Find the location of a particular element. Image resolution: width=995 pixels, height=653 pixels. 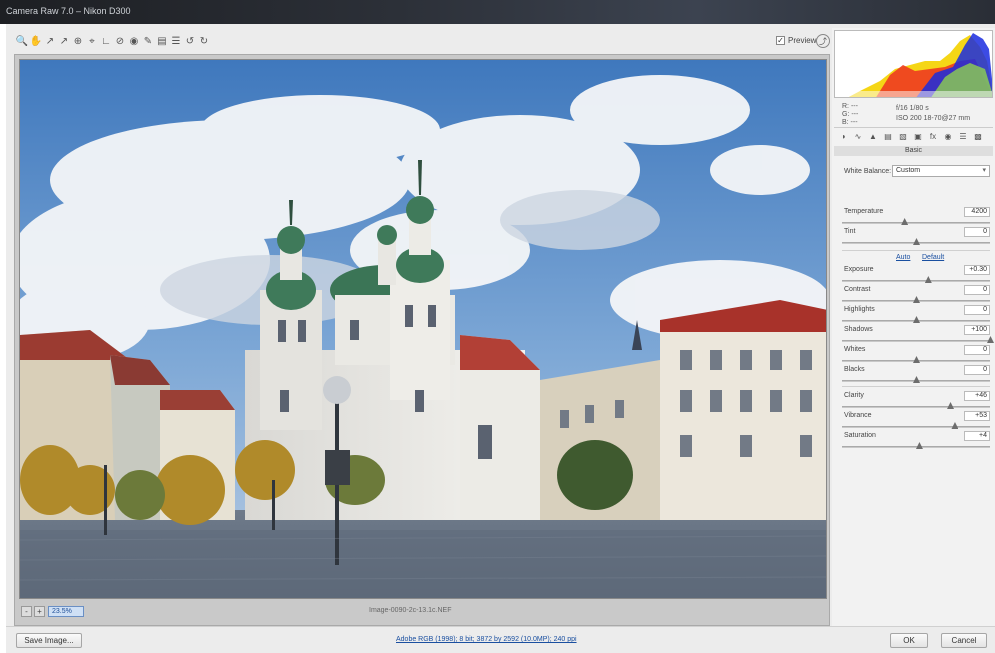

effects-tab-icon: fx is located at coordinates (933, 137).